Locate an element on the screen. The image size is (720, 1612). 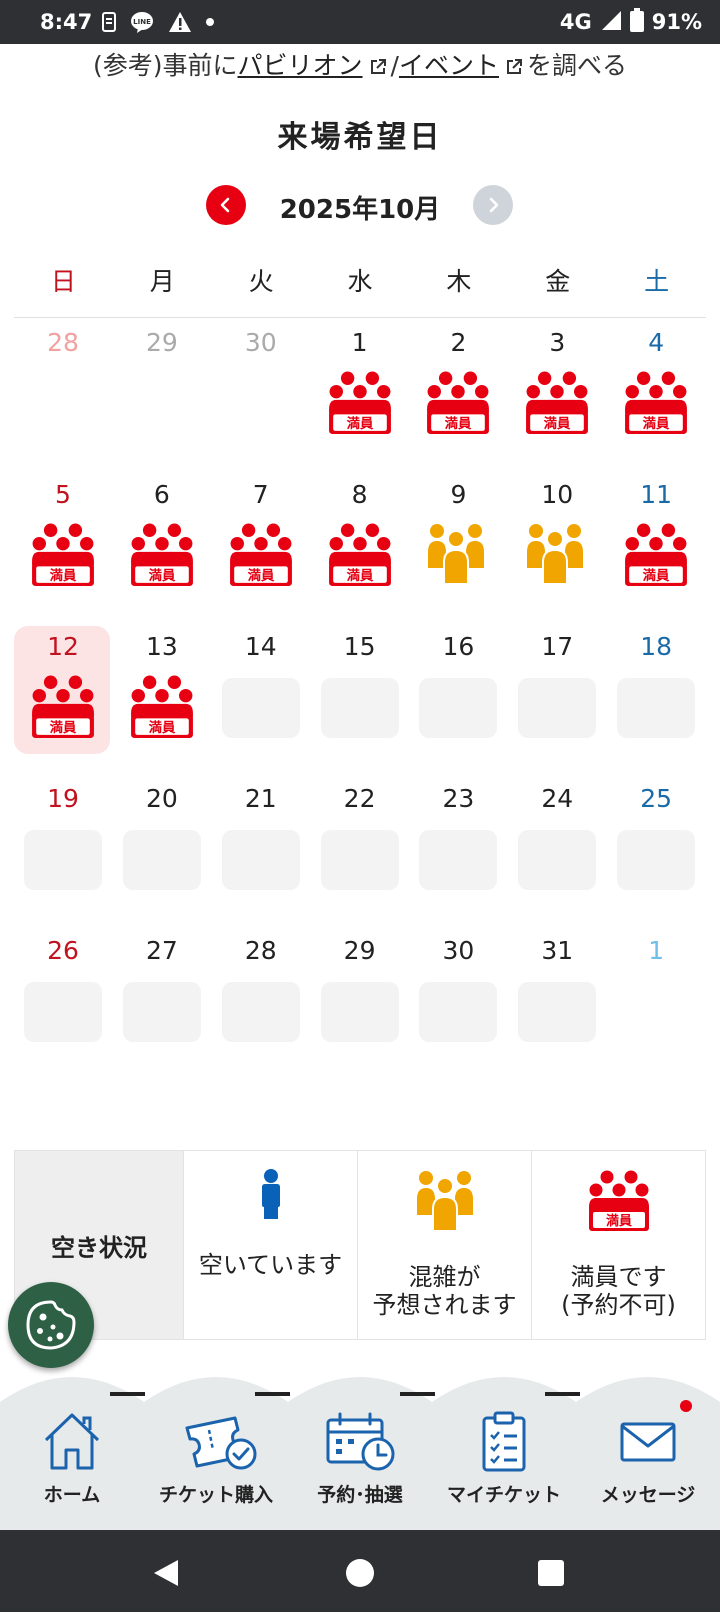
calendar-day-cur-12: 12 満員 is located at coordinates (63, 701).